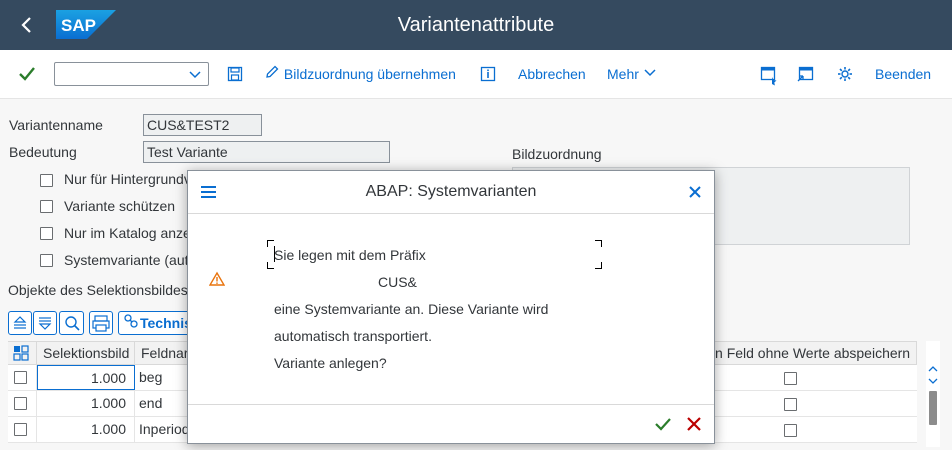 The width and height of the screenshot is (952, 450). What do you see at coordinates (806, 74) in the screenshot?
I see `shortcut-icon` at bounding box center [806, 74].